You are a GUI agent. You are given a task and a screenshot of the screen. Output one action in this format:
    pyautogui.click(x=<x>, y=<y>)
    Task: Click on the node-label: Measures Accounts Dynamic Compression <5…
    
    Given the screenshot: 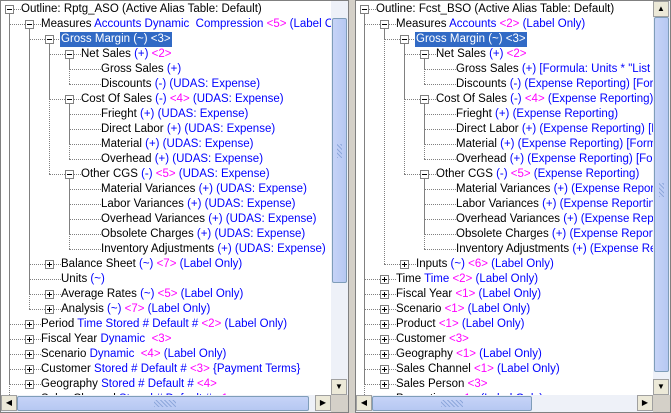 What is the action you would take?
    pyautogui.click(x=185, y=24)
    